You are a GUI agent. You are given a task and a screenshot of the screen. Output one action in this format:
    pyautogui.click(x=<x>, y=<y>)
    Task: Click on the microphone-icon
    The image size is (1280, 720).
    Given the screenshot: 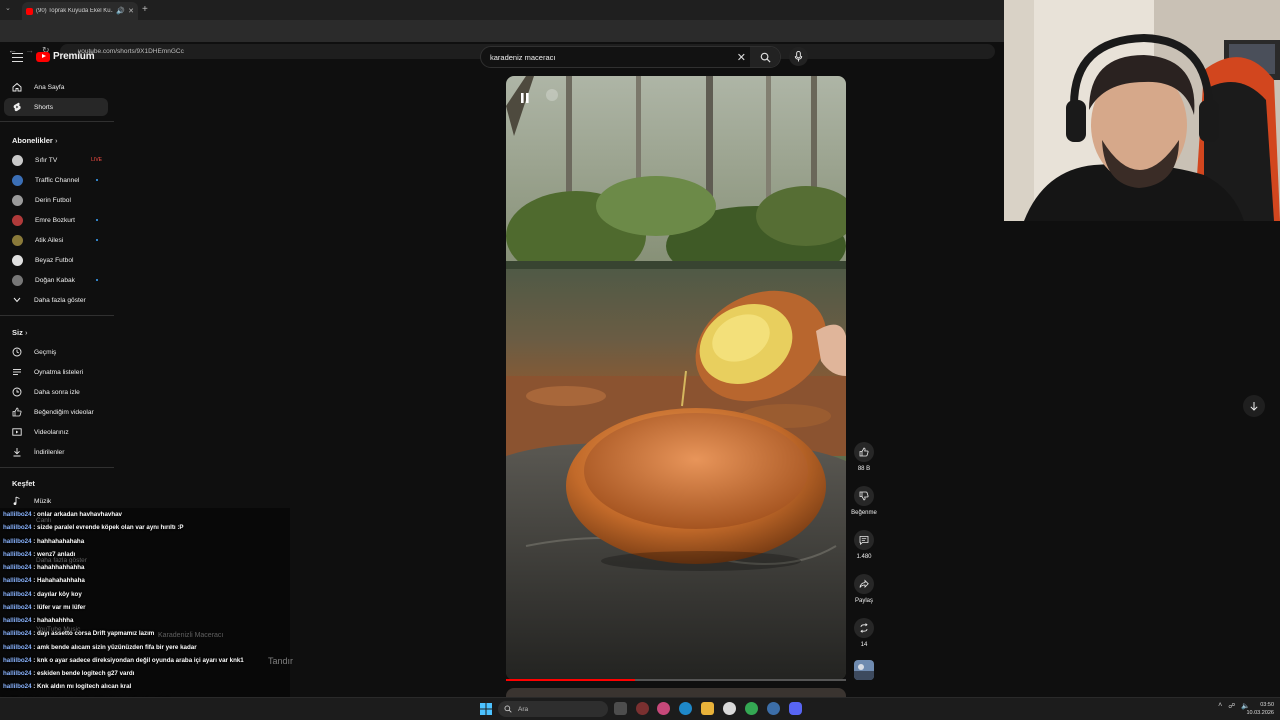 What is the action you would take?
    pyautogui.click(x=798, y=56)
    